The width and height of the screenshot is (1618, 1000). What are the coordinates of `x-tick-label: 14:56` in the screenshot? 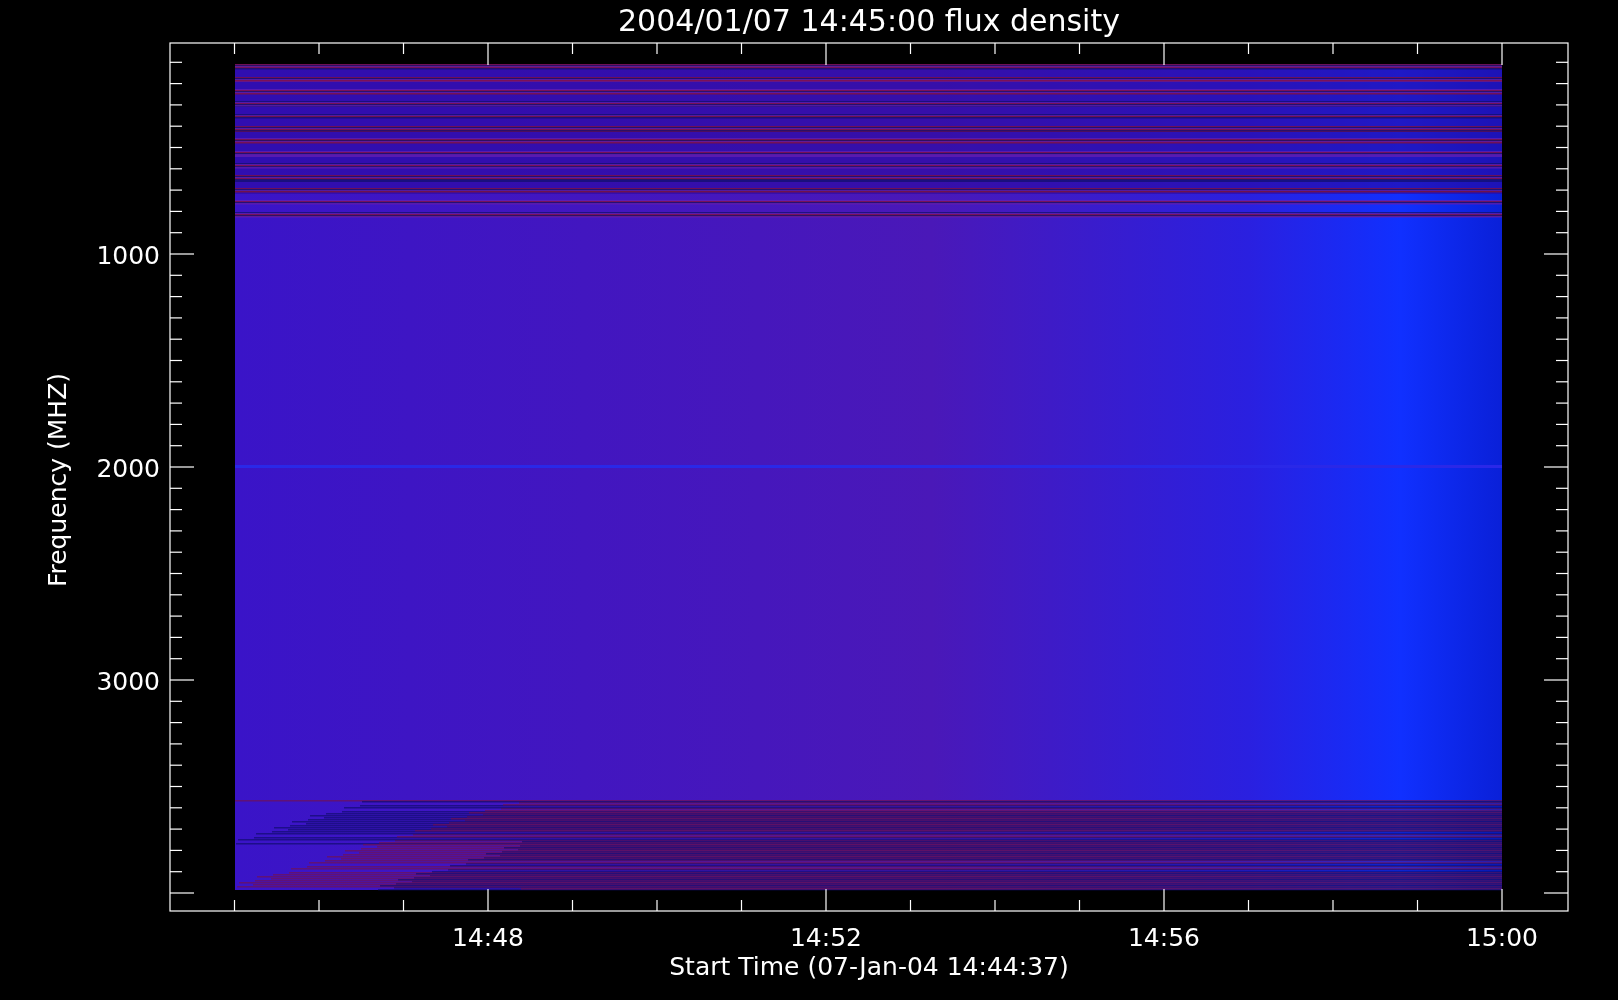 It's located at (1164, 937).